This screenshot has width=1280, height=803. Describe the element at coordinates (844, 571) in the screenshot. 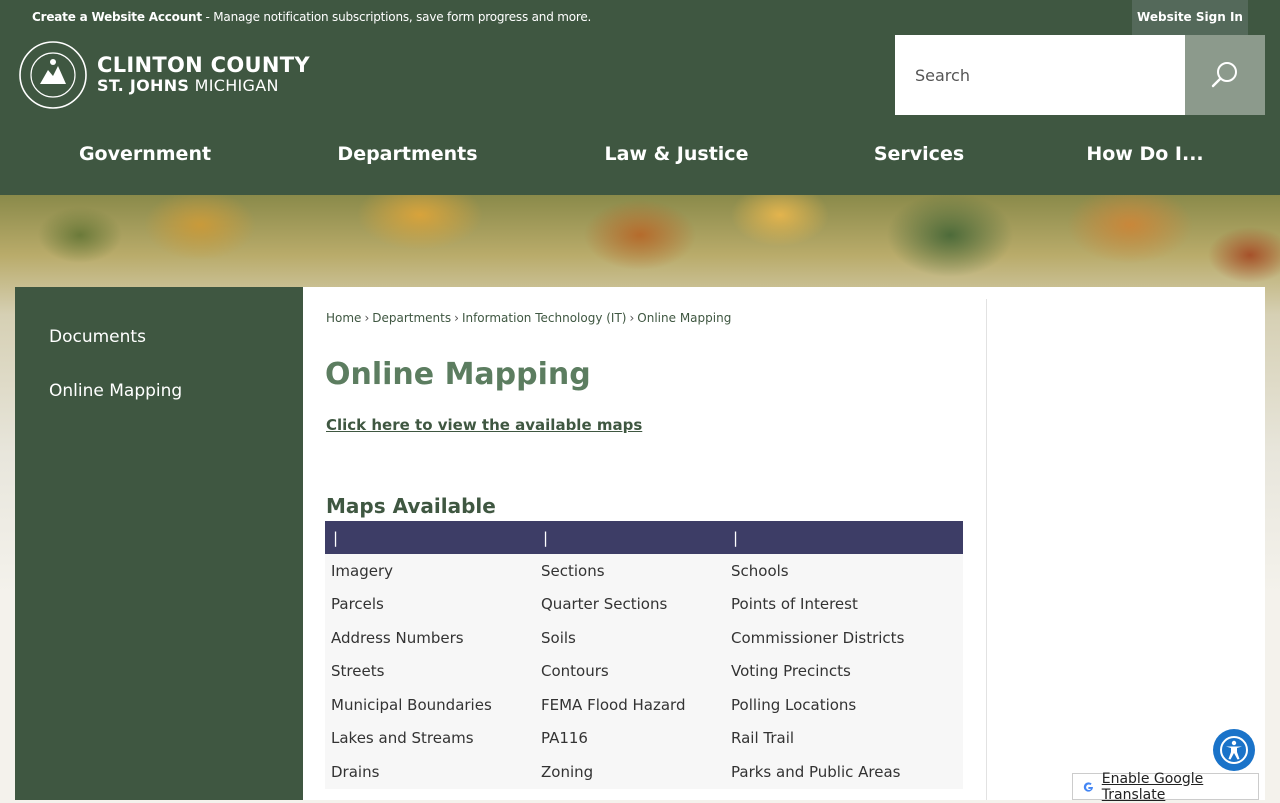

I see `table-cell: Schools` at that location.